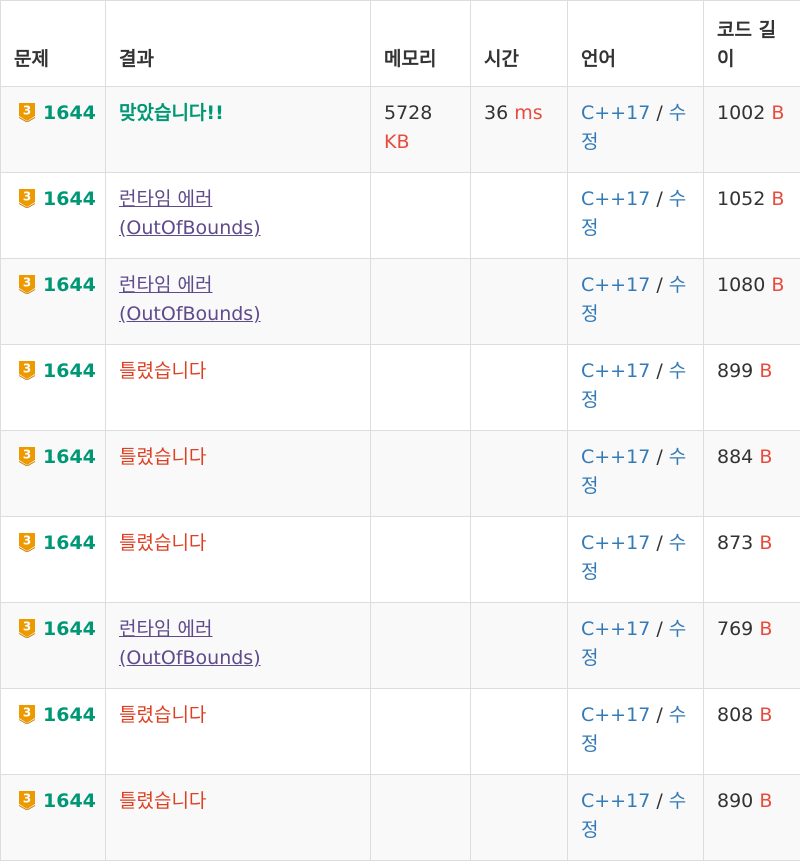 Image resolution: width=800 pixels, height=861 pixels. What do you see at coordinates (735, 629) in the screenshot?
I see `code-length-value: 769` at bounding box center [735, 629].